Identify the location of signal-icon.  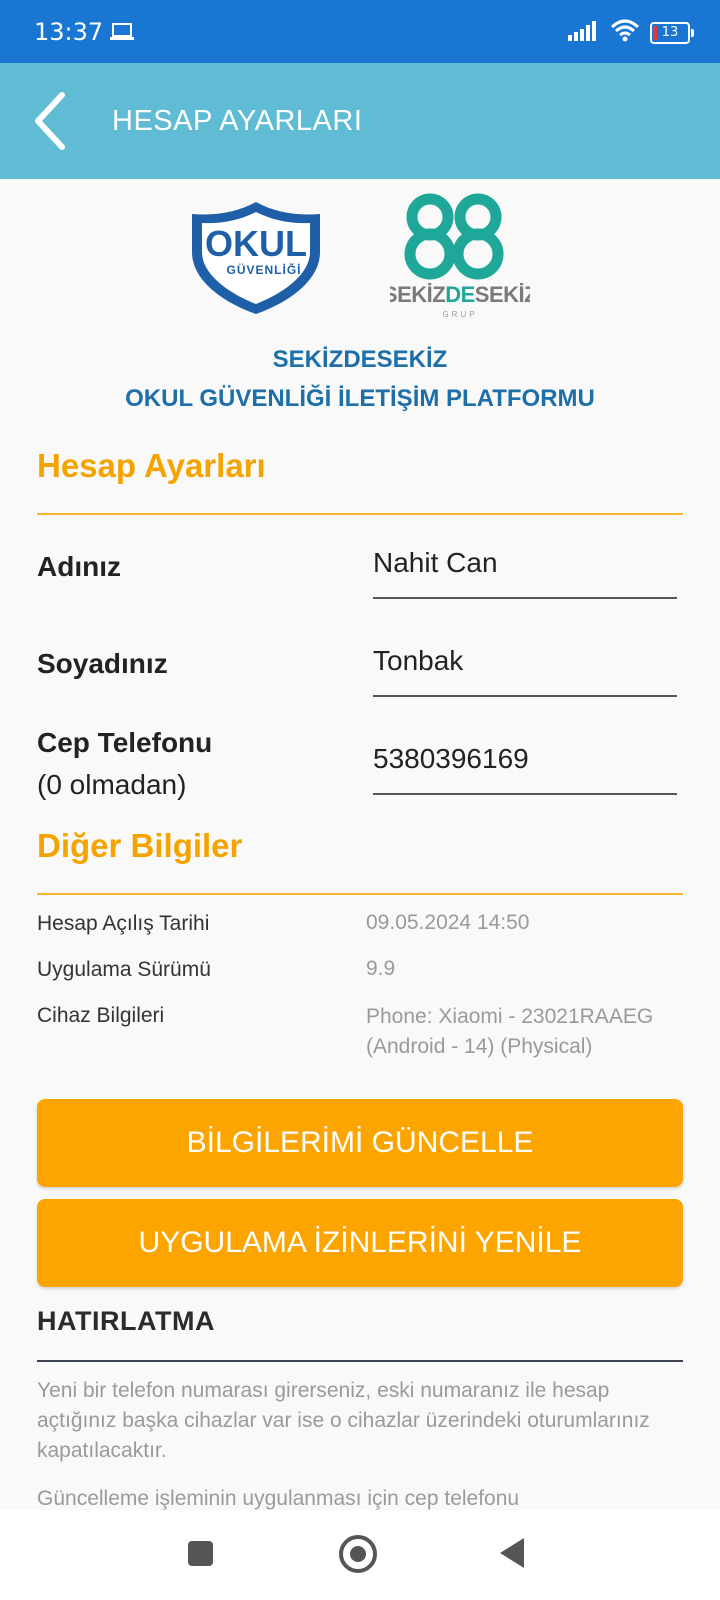
(584, 32).